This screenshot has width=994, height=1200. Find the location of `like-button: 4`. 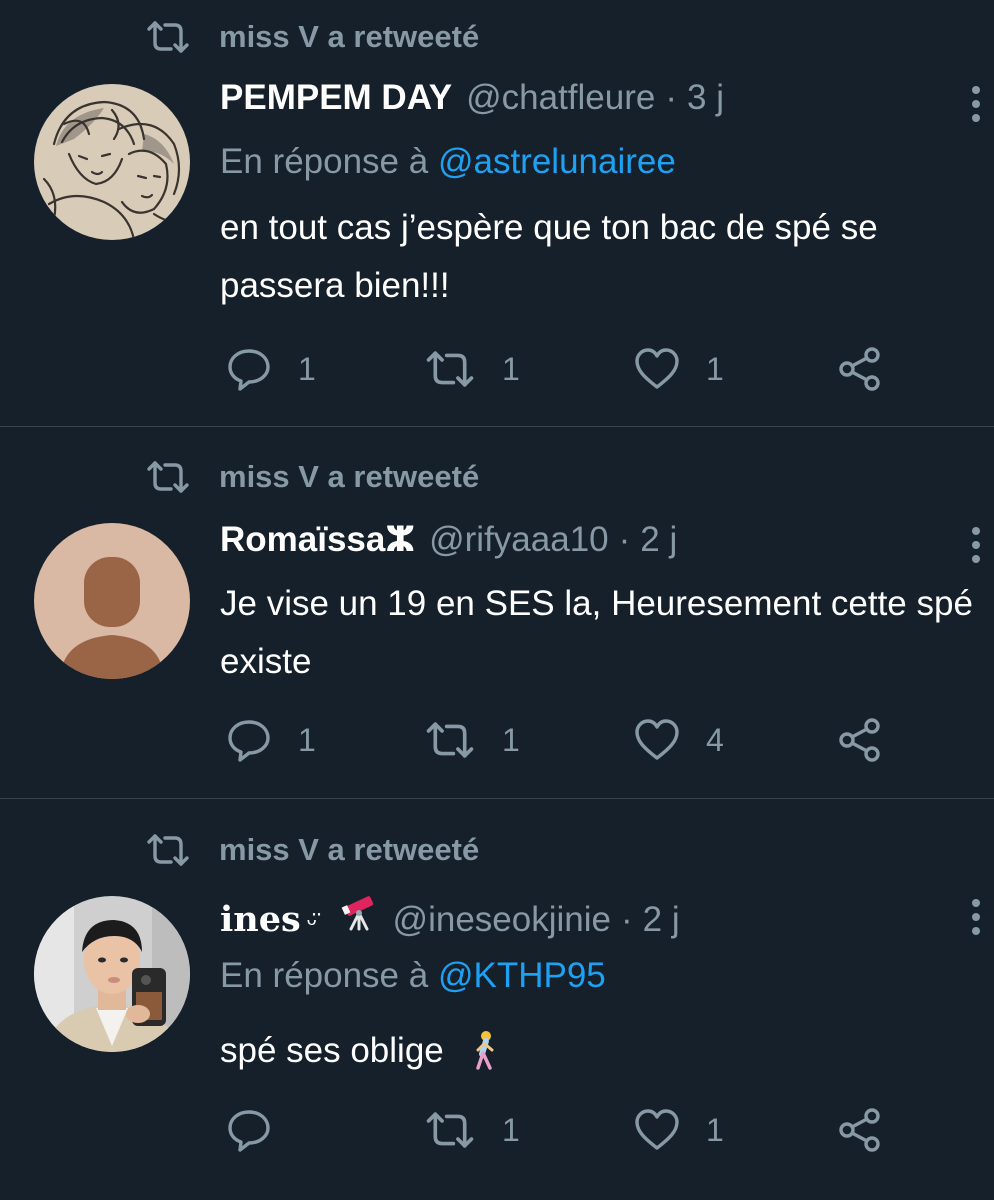

like-button: 4 is located at coordinates (679, 740).